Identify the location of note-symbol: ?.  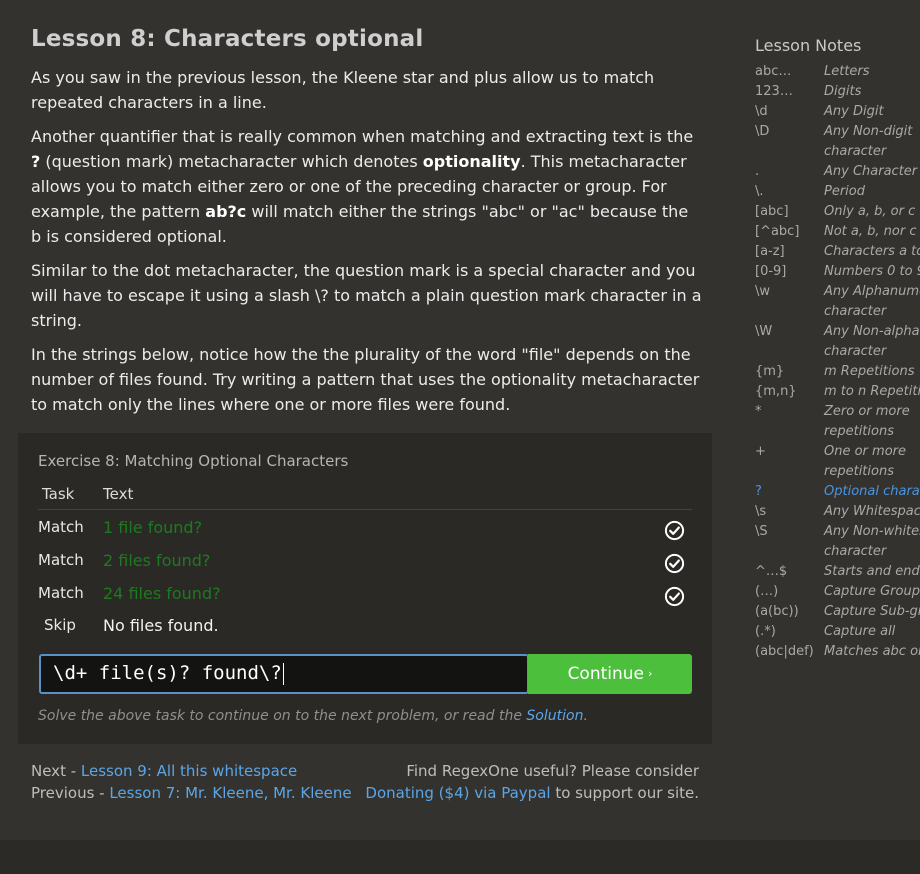
(758, 491).